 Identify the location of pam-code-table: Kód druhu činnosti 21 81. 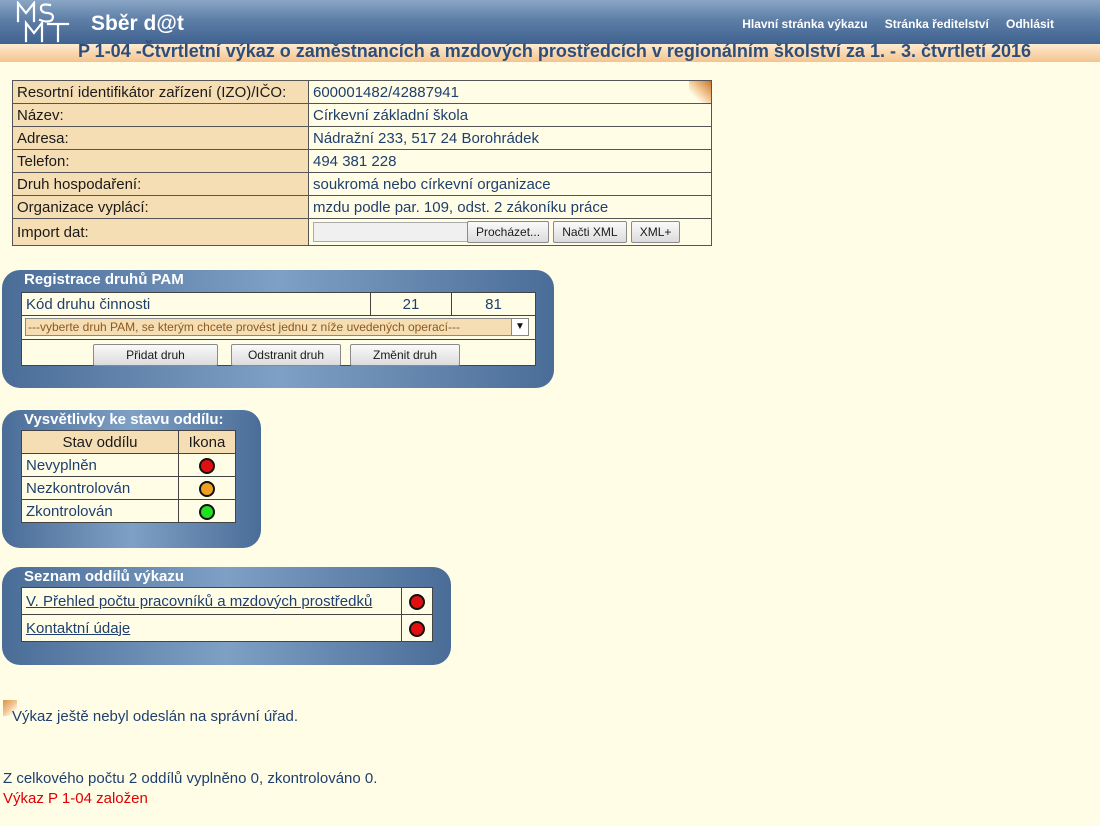
(278, 304).